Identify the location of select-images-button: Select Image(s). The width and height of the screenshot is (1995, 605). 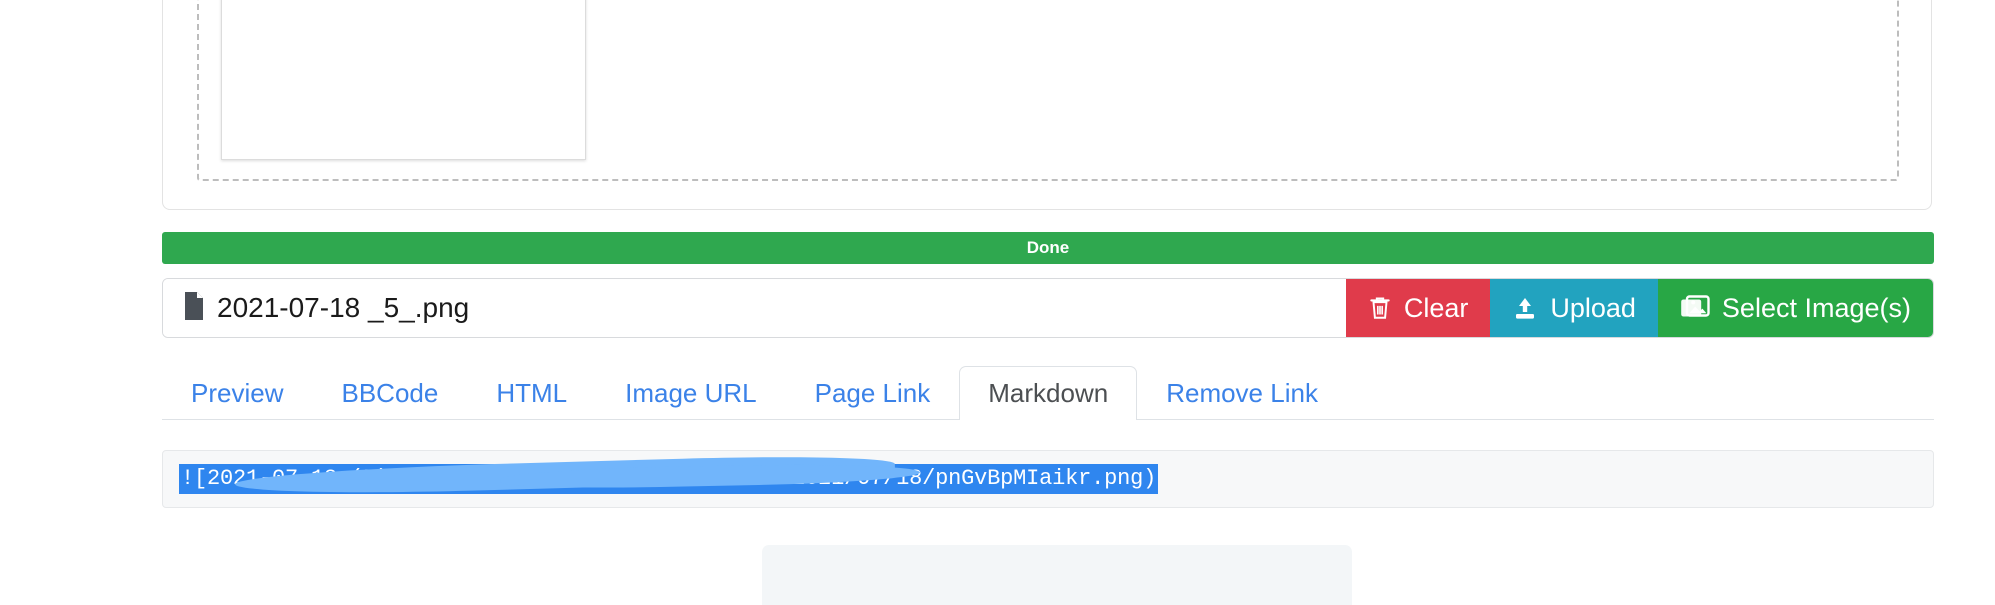
(1795, 308).